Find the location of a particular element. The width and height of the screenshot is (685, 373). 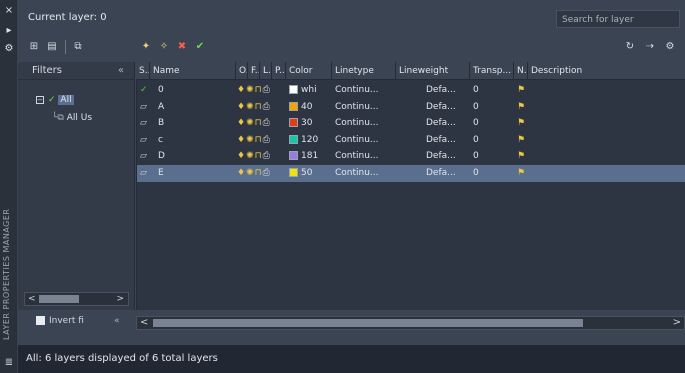

layer-color: 50 is located at coordinates (311, 173).